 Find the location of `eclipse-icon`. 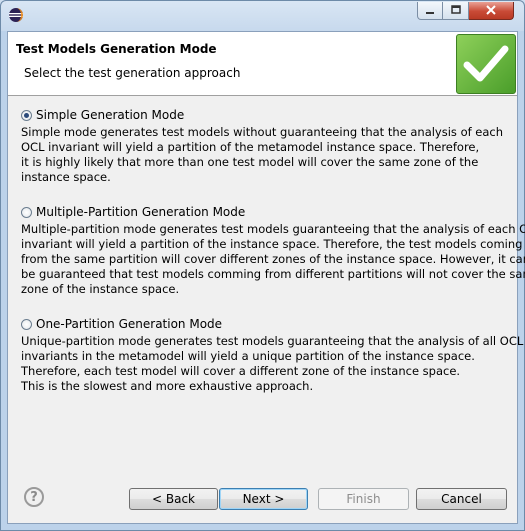

eclipse-icon is located at coordinates (16, 15).